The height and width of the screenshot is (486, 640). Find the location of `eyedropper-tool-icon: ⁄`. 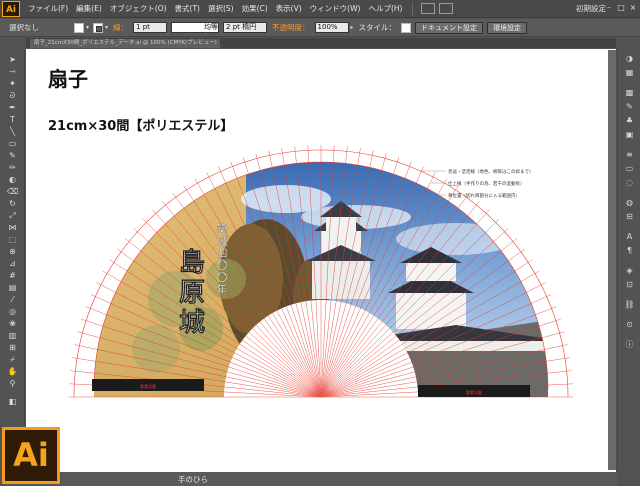

eyedropper-tool-icon: ⁄ is located at coordinates (12, 300).